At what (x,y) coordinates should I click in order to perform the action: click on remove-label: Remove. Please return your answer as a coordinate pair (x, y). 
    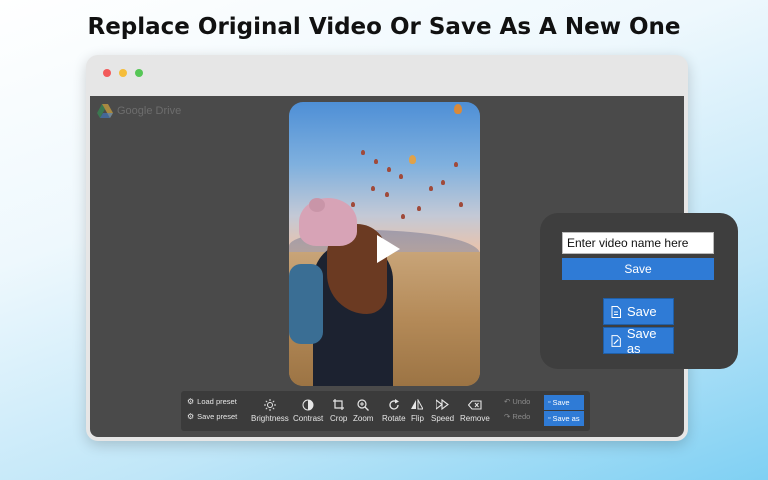
    Looking at the image, I should click on (475, 418).